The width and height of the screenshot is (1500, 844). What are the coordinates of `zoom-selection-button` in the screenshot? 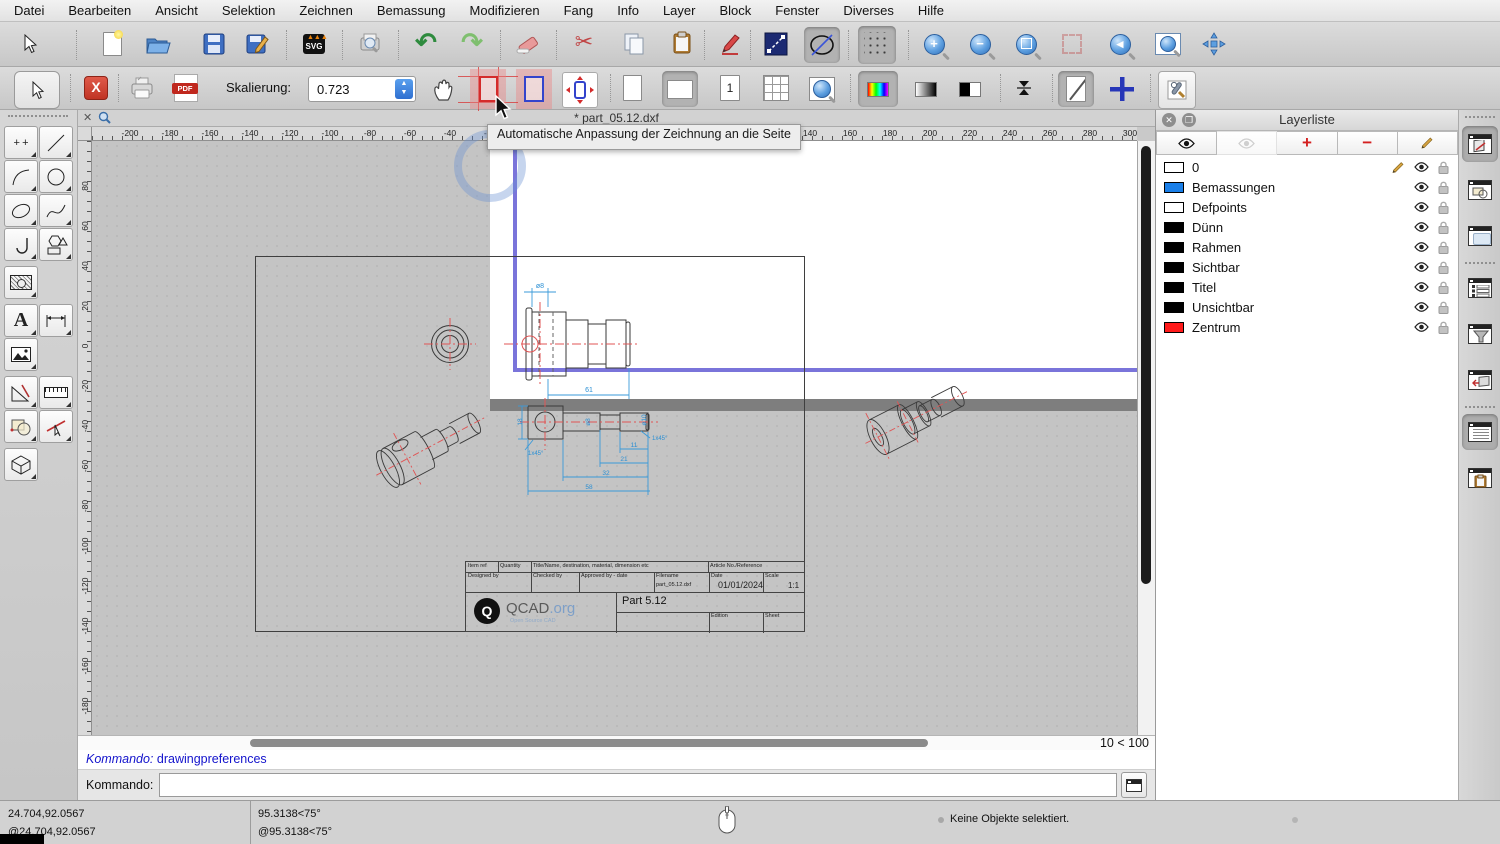 It's located at (1072, 44).